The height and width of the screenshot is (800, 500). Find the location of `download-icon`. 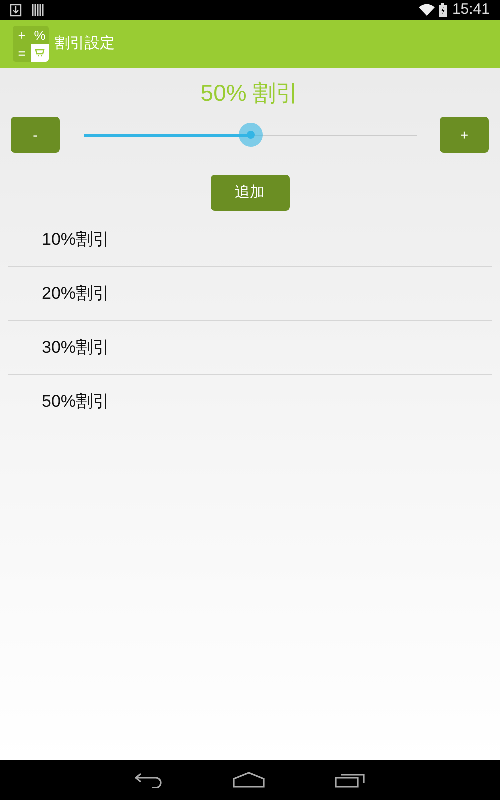

download-icon is located at coordinates (16, 10).